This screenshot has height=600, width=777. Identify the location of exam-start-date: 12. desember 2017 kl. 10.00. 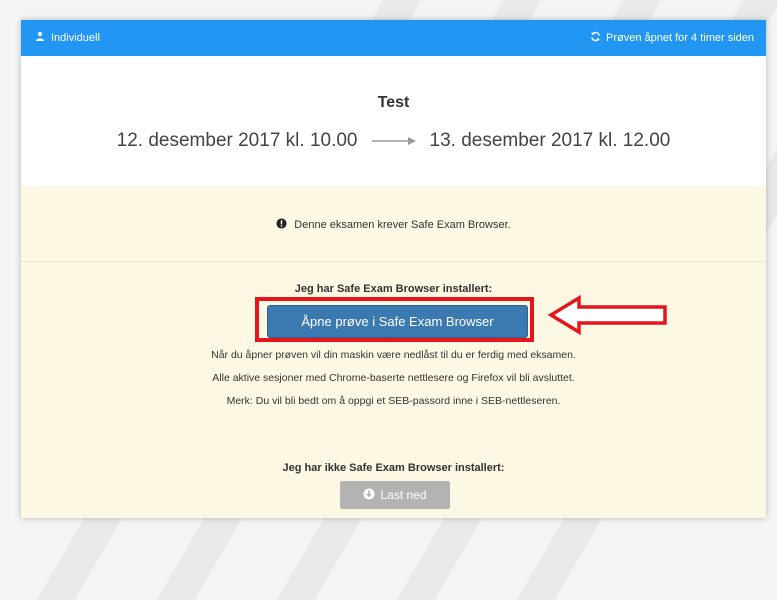
(237, 140).